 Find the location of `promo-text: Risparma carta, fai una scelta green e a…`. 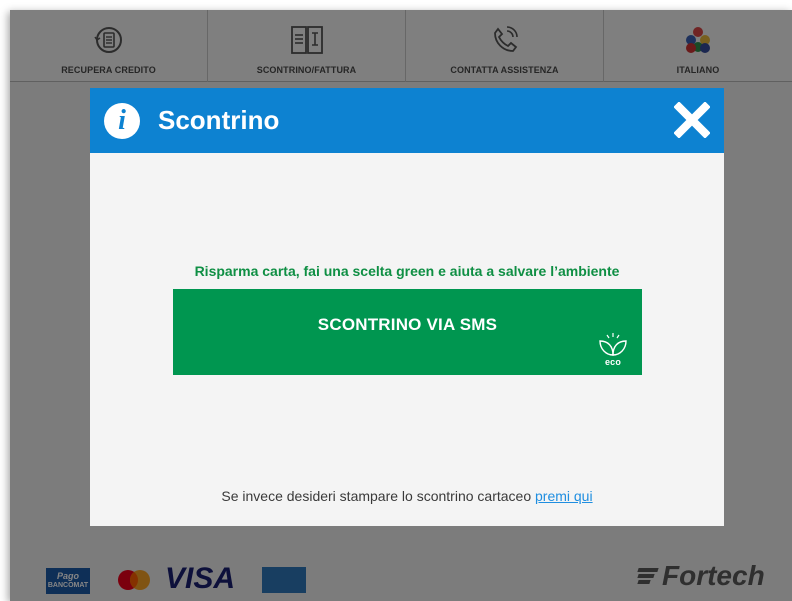

promo-text: Risparma carta, fai una scelta green e a… is located at coordinates (407, 271).